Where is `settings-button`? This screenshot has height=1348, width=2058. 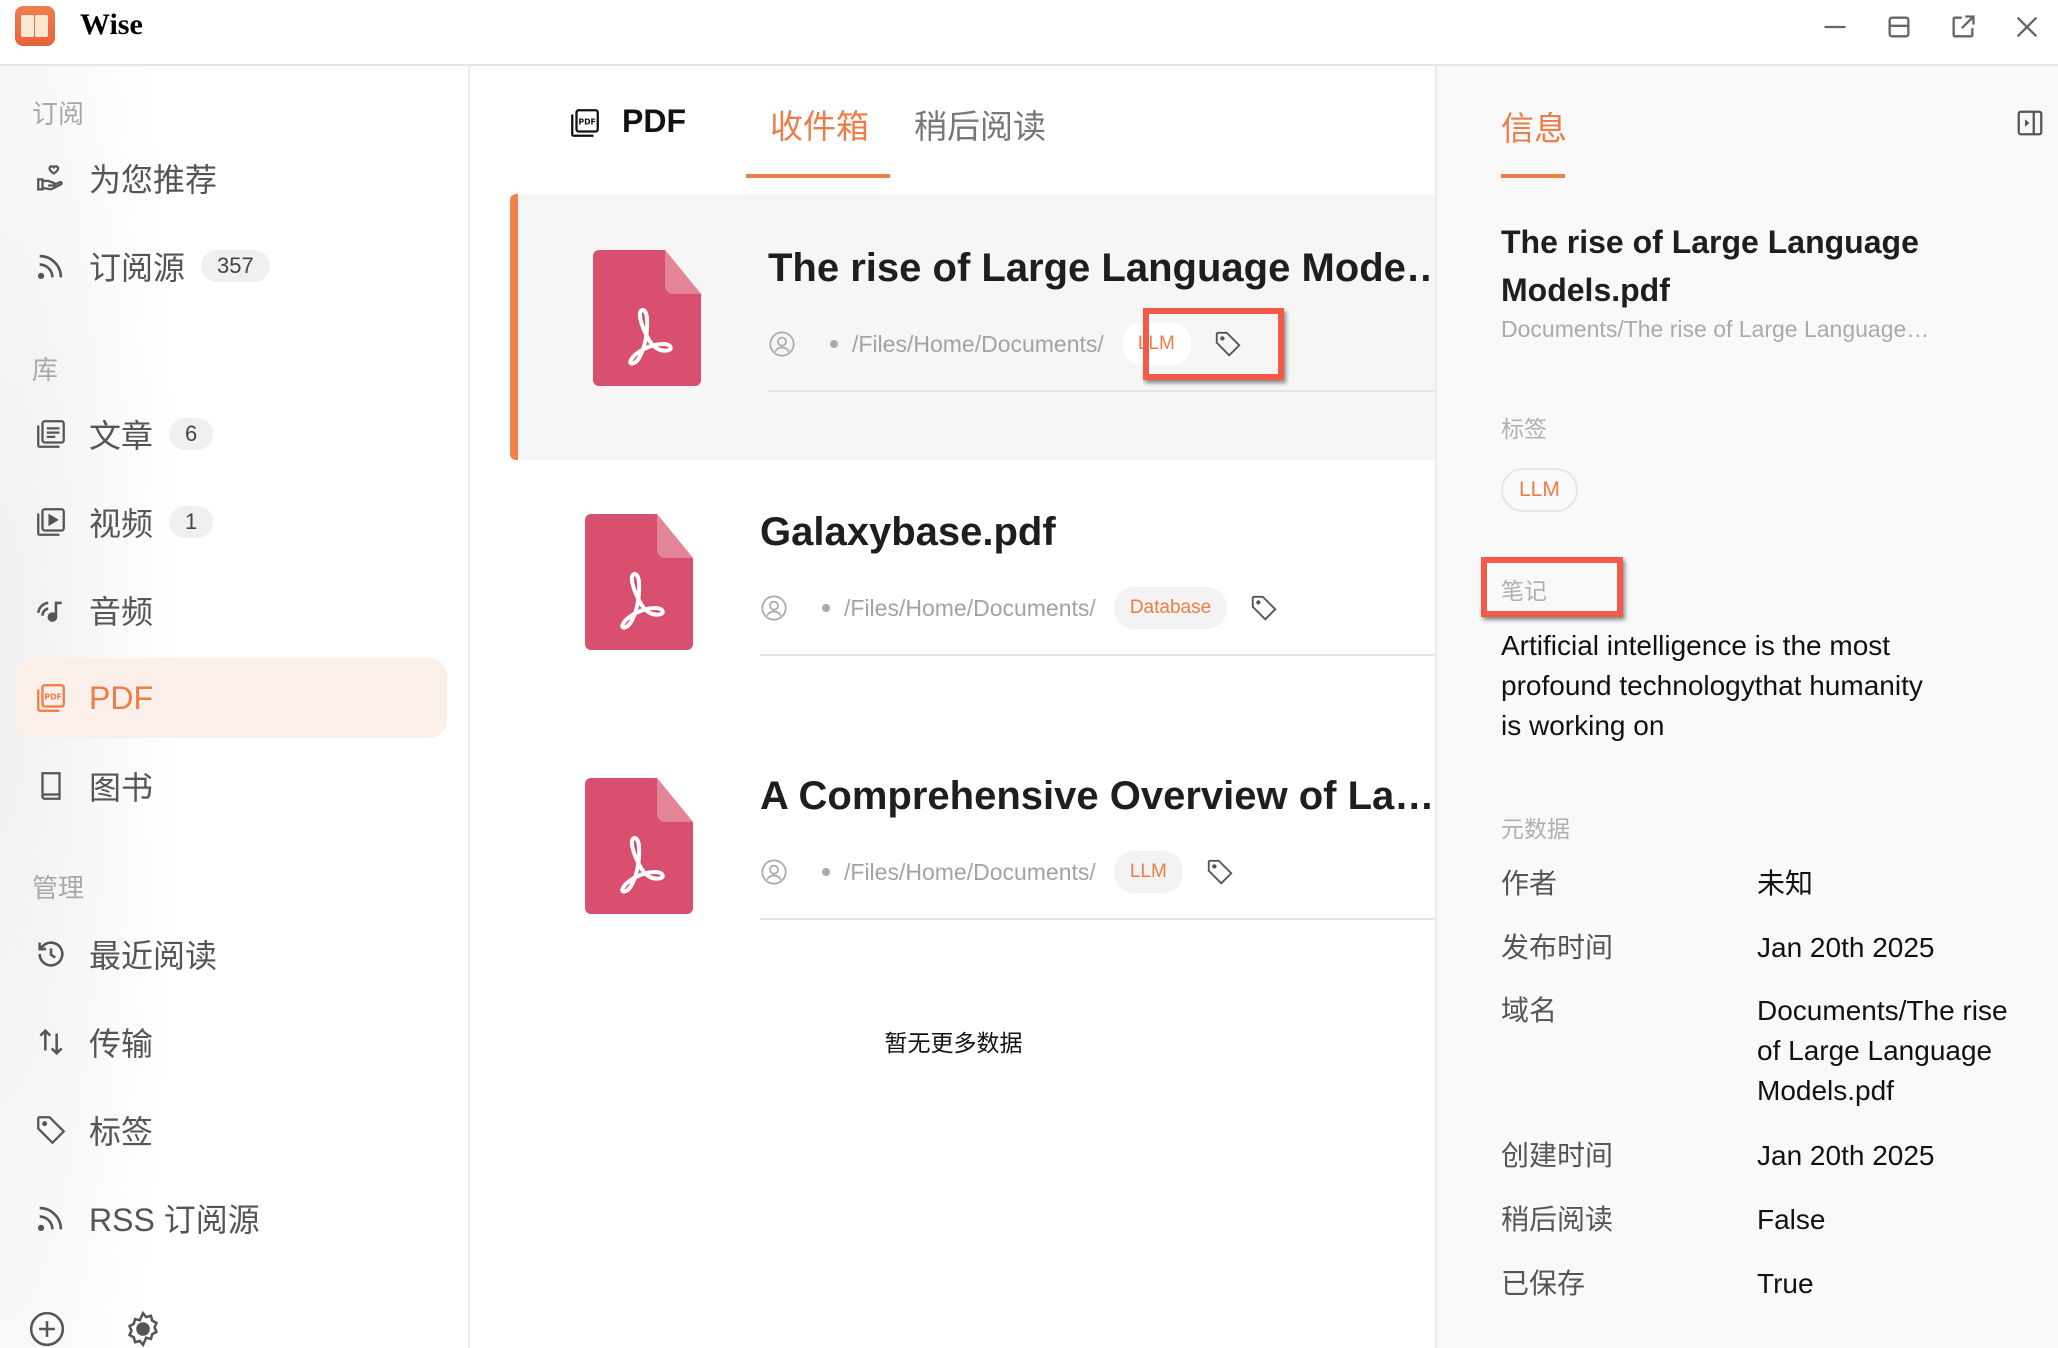
settings-button is located at coordinates (144, 1329).